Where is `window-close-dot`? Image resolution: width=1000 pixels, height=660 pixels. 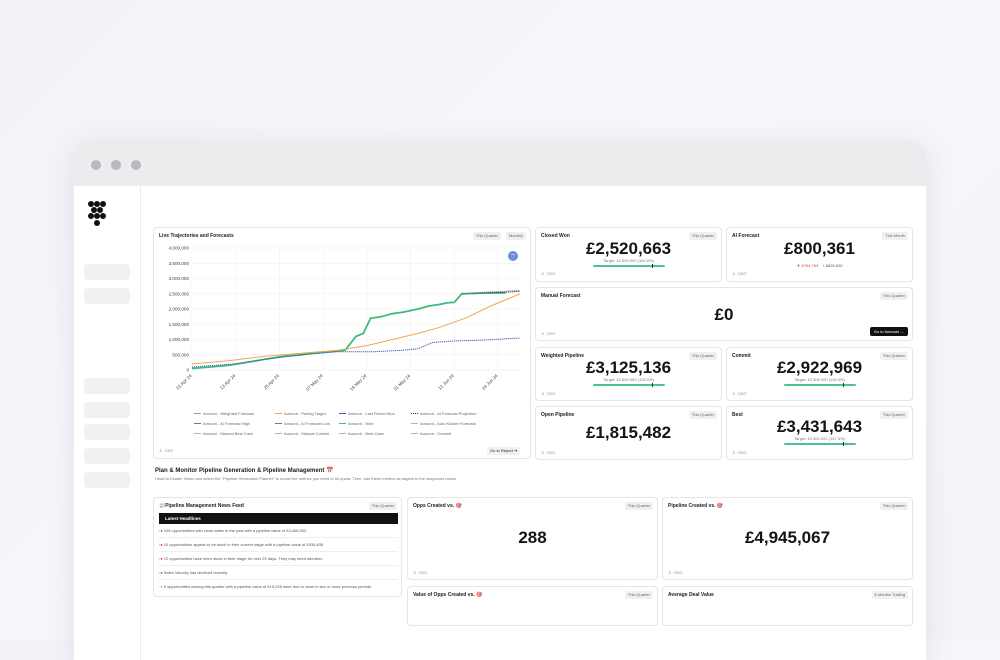
window-close-dot is located at coordinates (96, 165).